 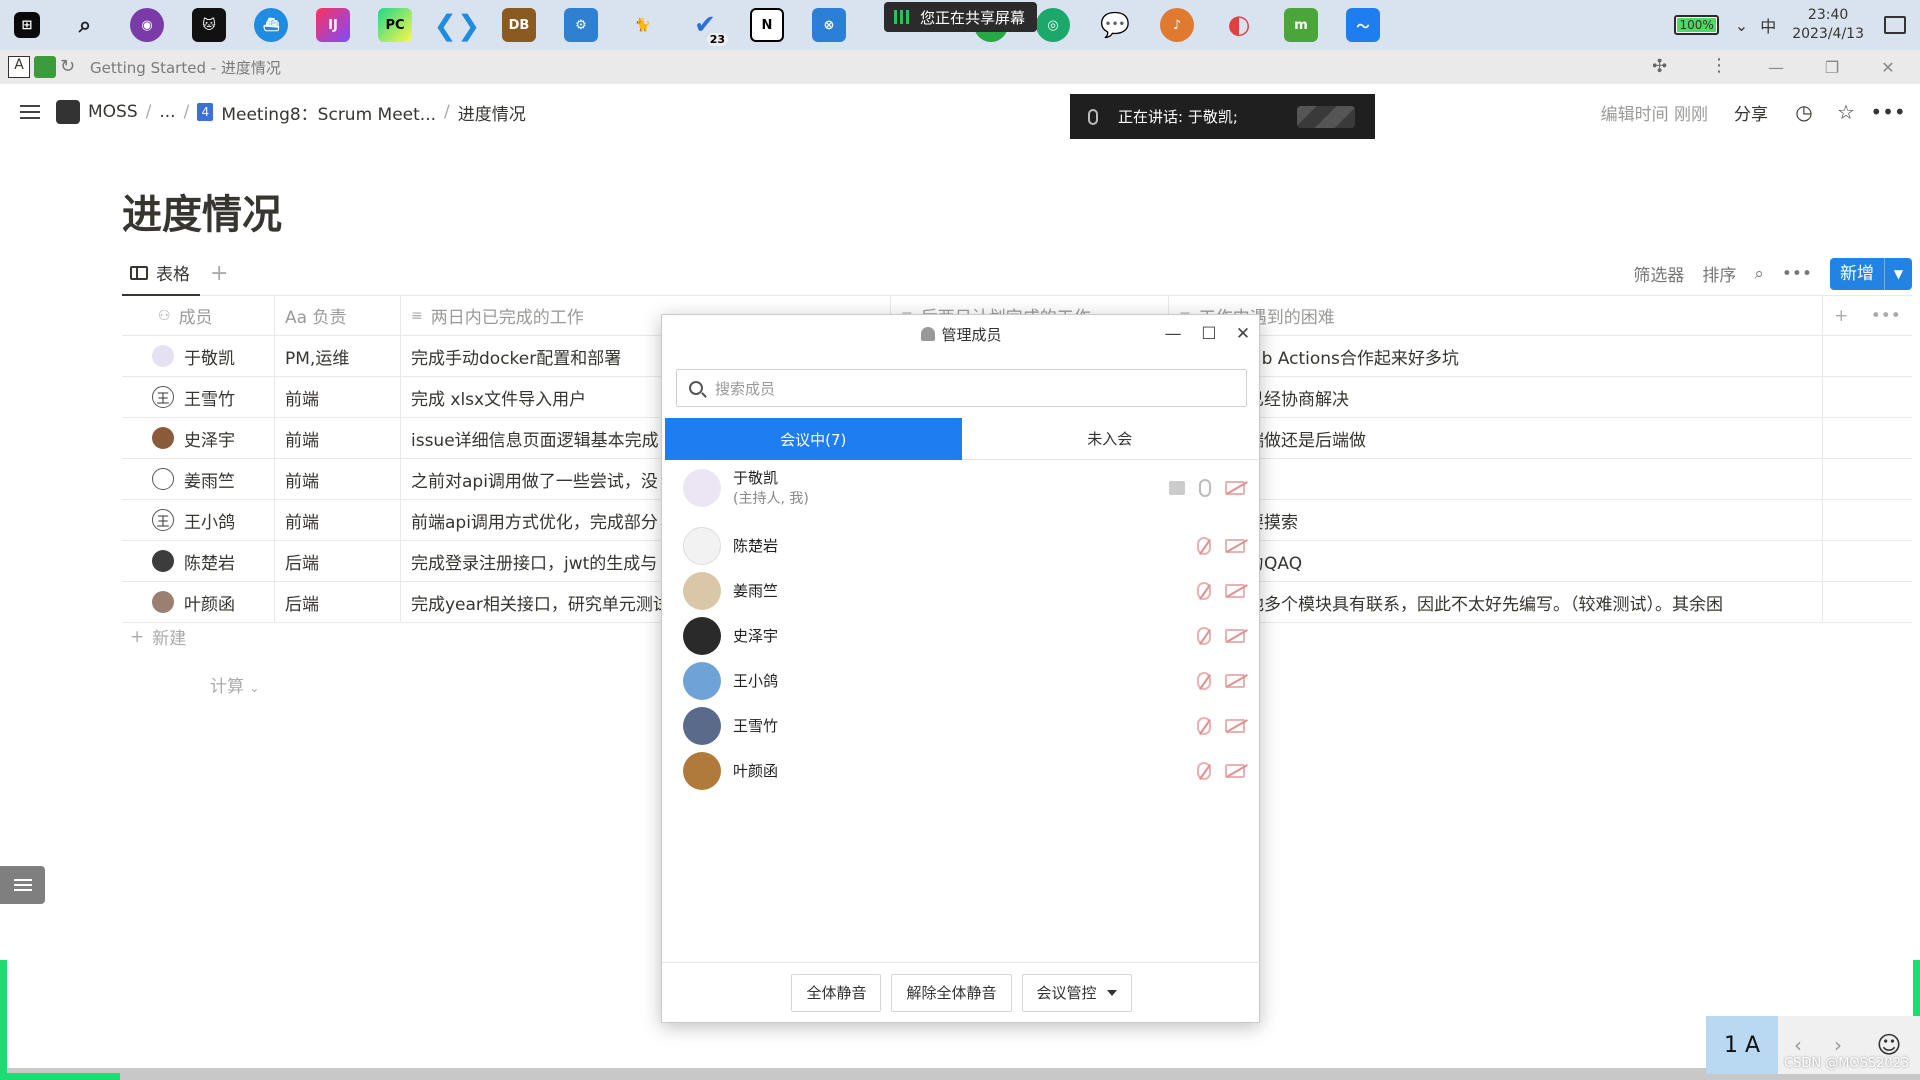 I want to click on mute-all-button: 全体静音, so click(x=836, y=992).